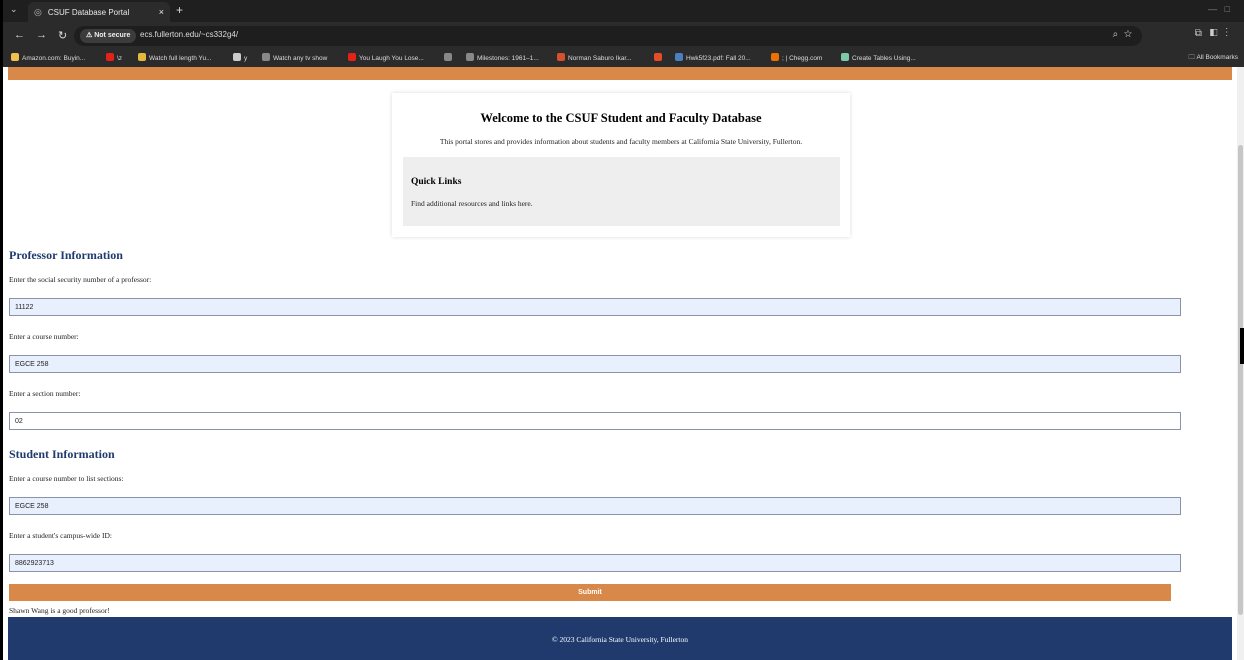 Image resolution: width=1244 pixels, height=660 pixels. I want to click on capture-frame-handle-left, so click(1, 346).